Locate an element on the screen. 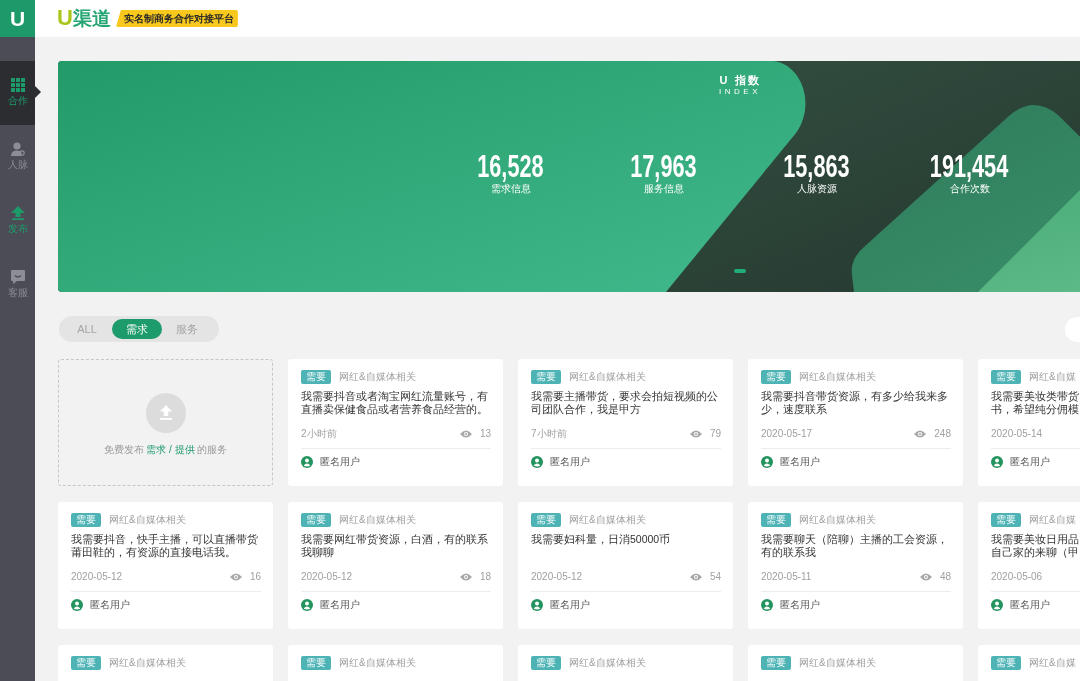 This screenshot has height=681, width=1080. stat-value: 17,963 is located at coordinates (663, 167).